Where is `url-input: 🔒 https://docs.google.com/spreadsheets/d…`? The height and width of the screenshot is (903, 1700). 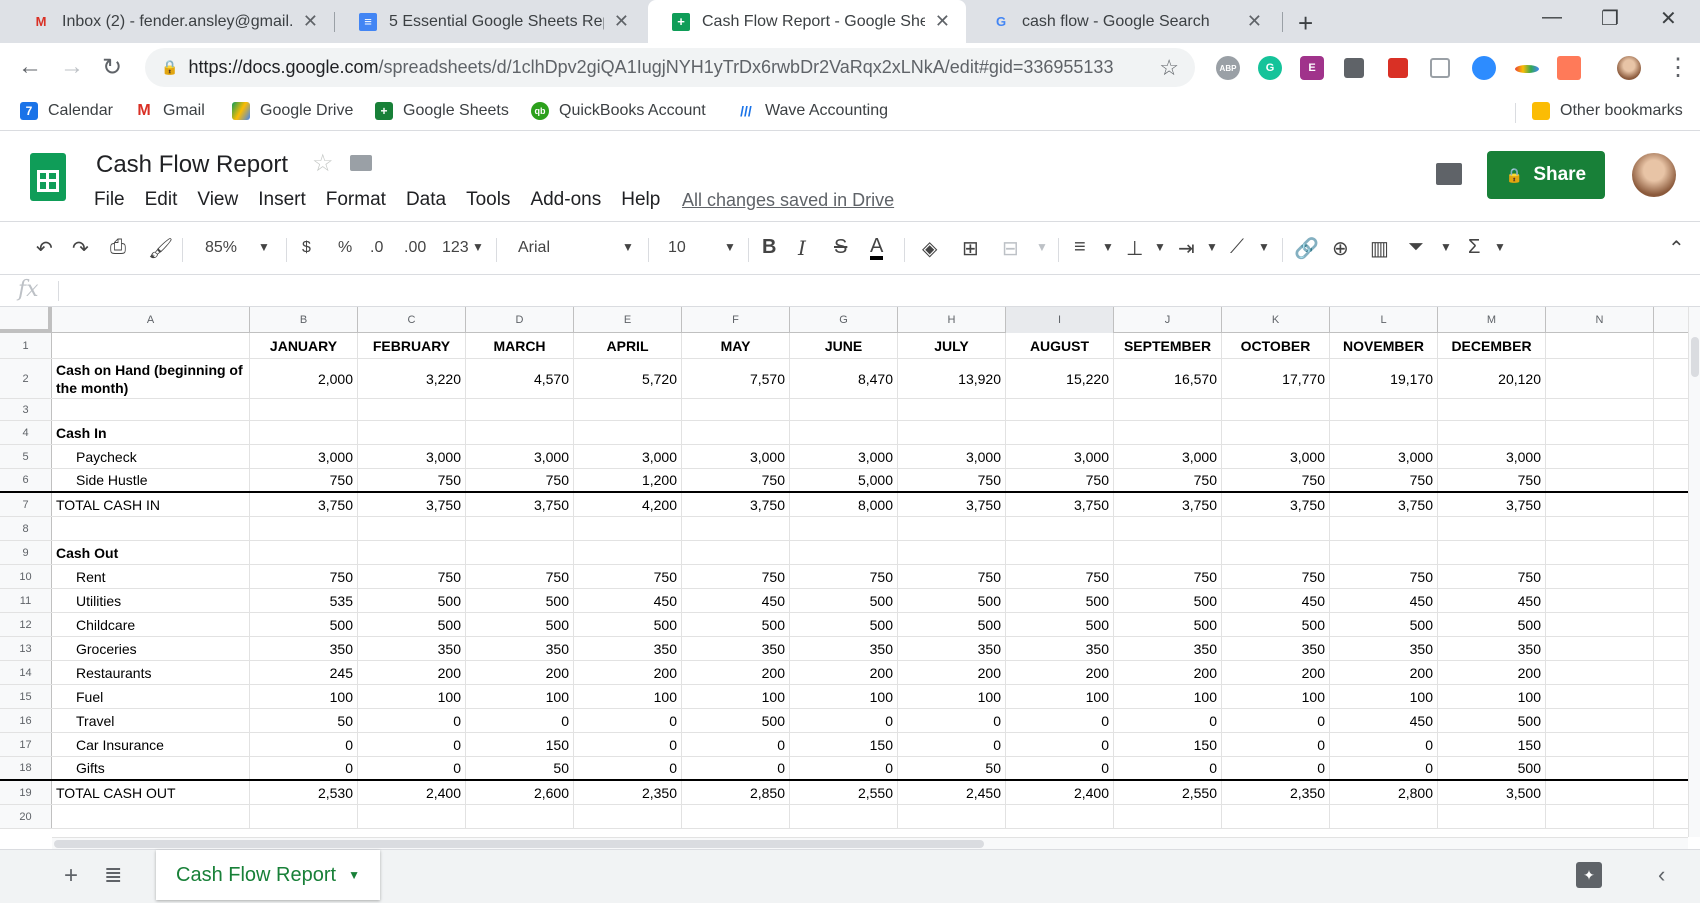 url-input: 🔒 https://docs.google.com/spreadsheets/d… is located at coordinates (670, 67).